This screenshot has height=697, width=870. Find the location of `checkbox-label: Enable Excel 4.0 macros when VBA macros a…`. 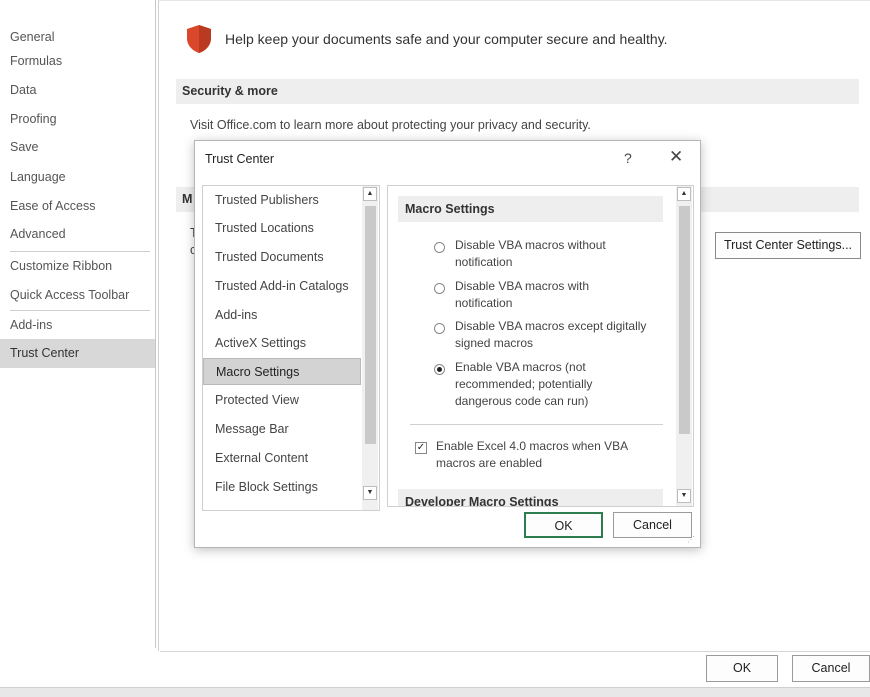

checkbox-label: Enable Excel 4.0 macros when VBA macros a… is located at coordinates (532, 454).